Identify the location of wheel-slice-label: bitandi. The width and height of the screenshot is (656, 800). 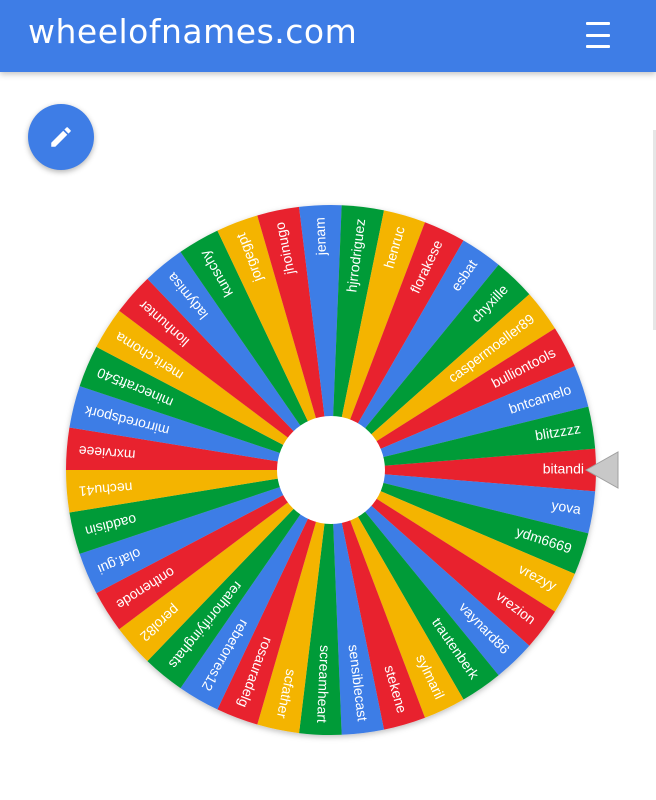
(563, 469).